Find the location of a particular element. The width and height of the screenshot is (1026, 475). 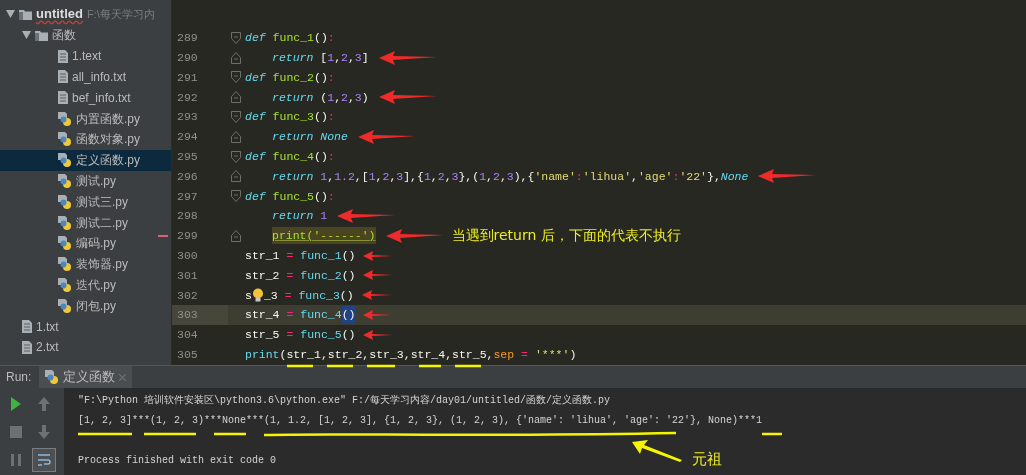

code-token: None is located at coordinates (734, 176).